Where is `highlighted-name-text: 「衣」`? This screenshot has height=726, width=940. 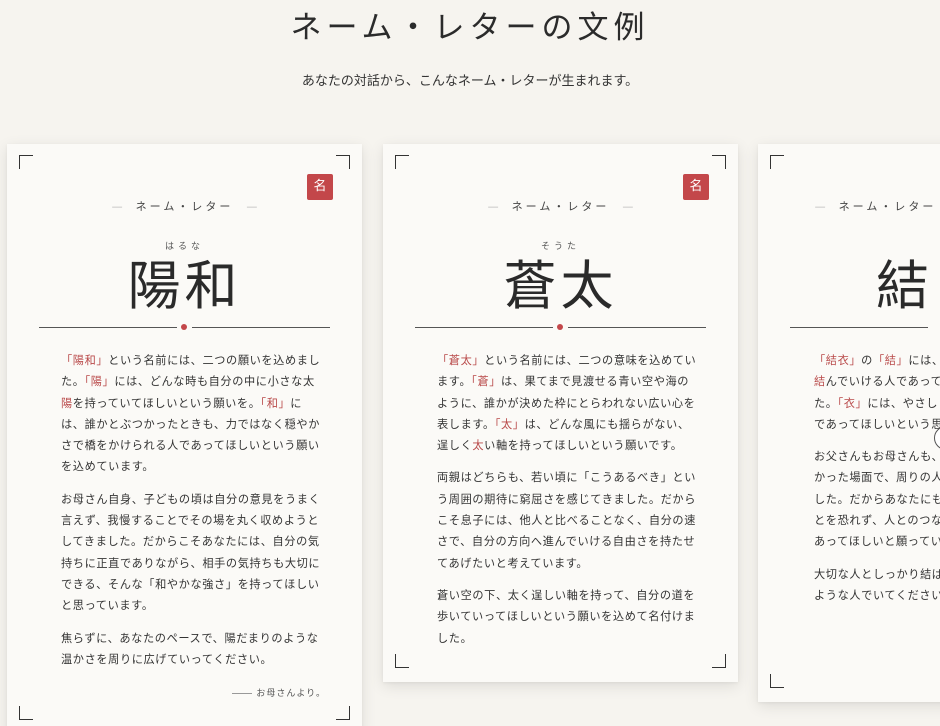 highlighted-name-text: 「衣」 is located at coordinates (852, 403).